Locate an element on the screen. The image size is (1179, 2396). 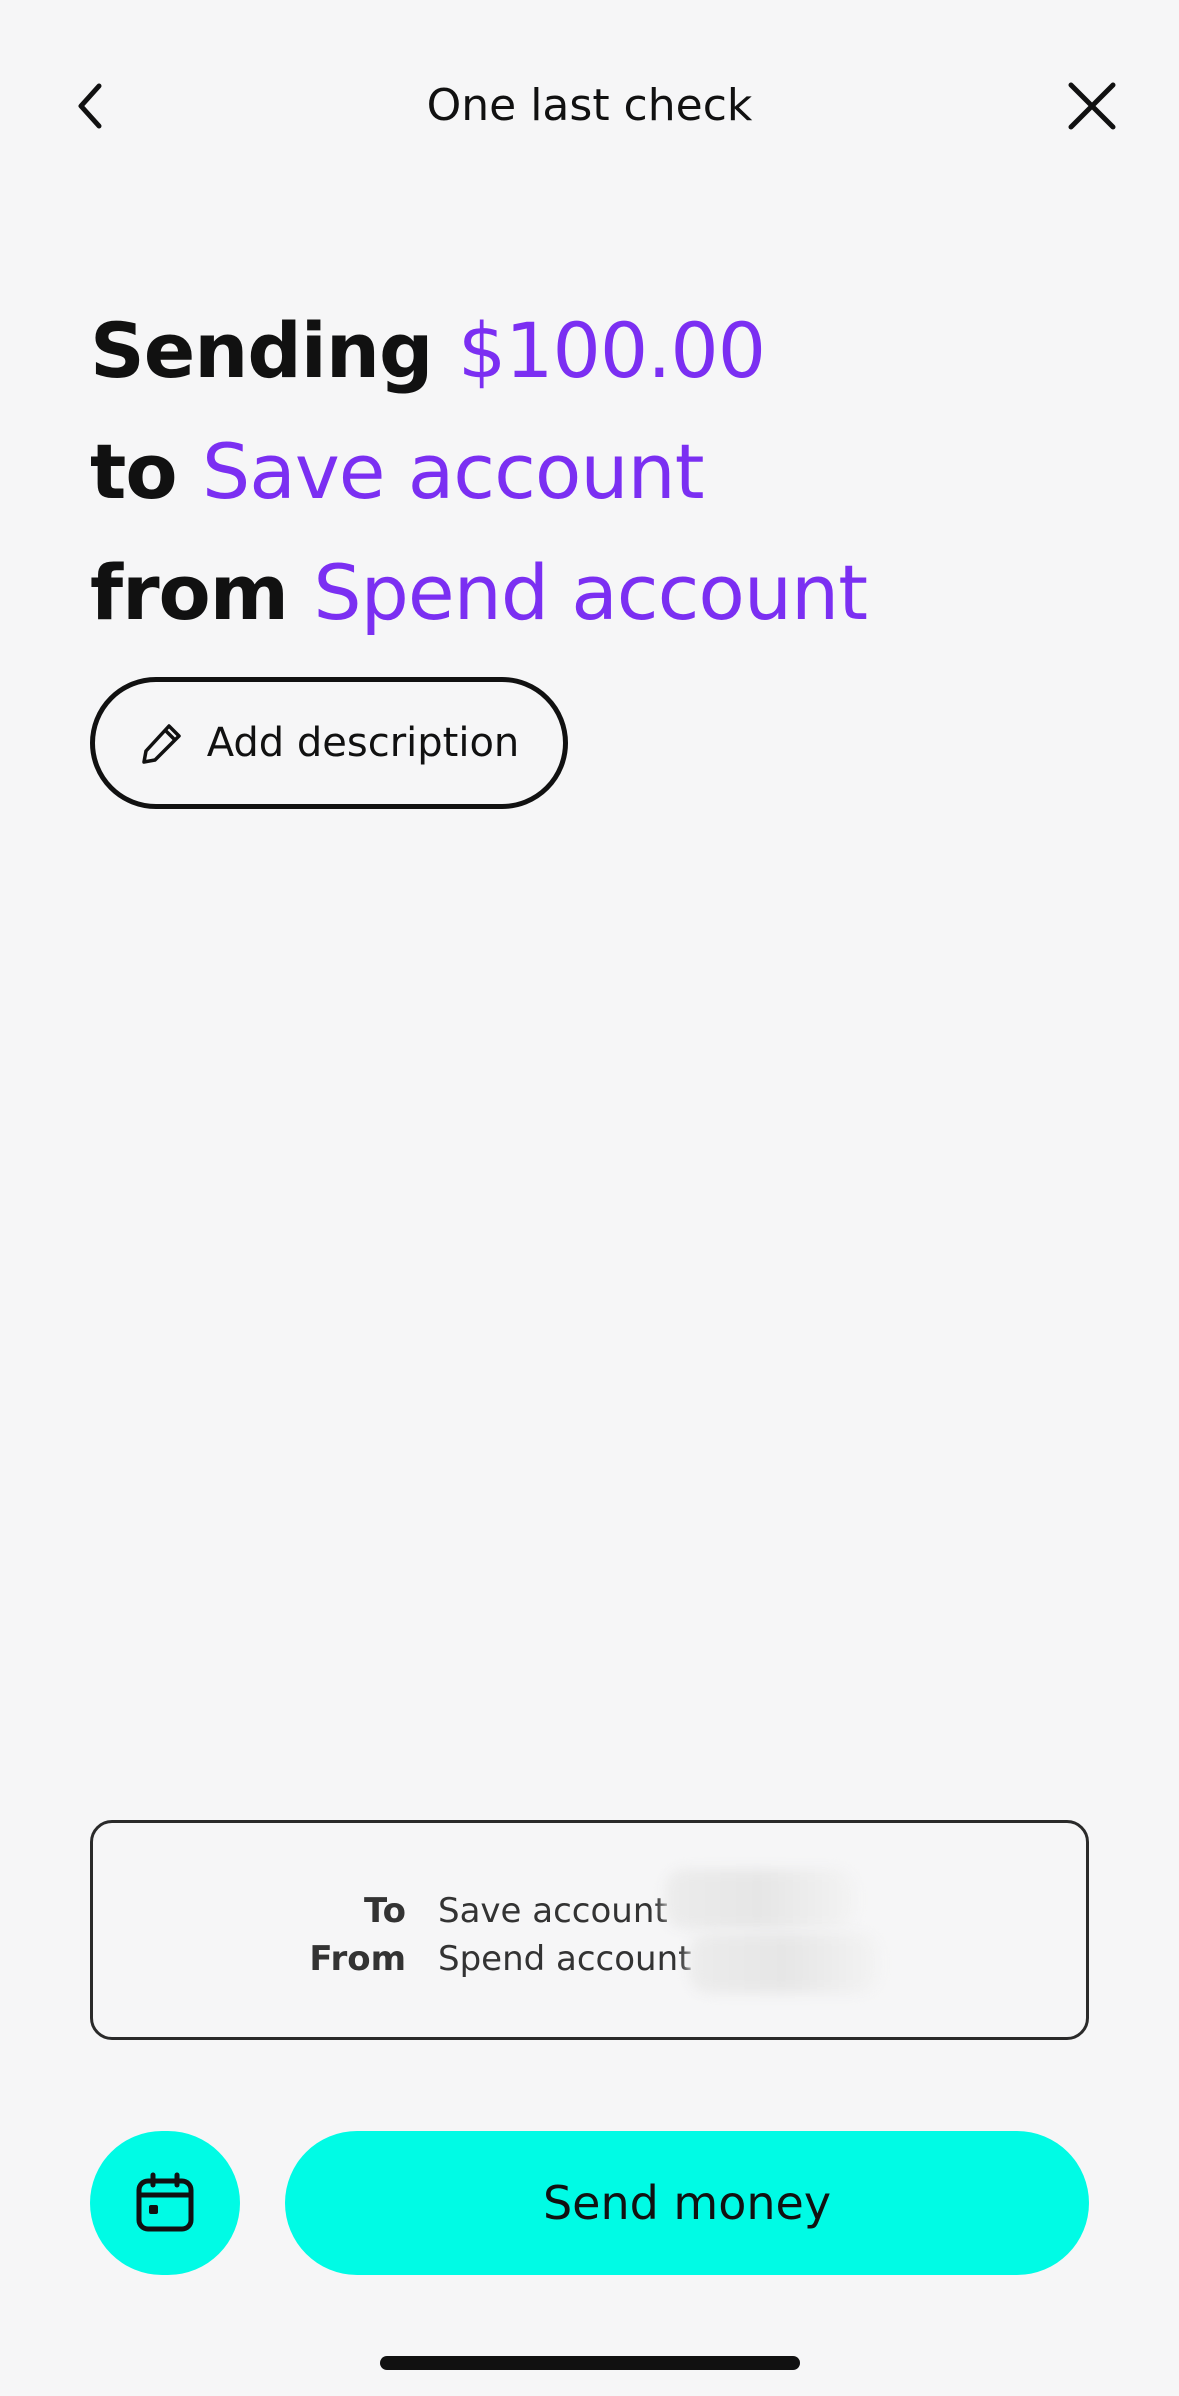
transfer-details-card: To Save account From Spend account is located at coordinates (589, 1930).